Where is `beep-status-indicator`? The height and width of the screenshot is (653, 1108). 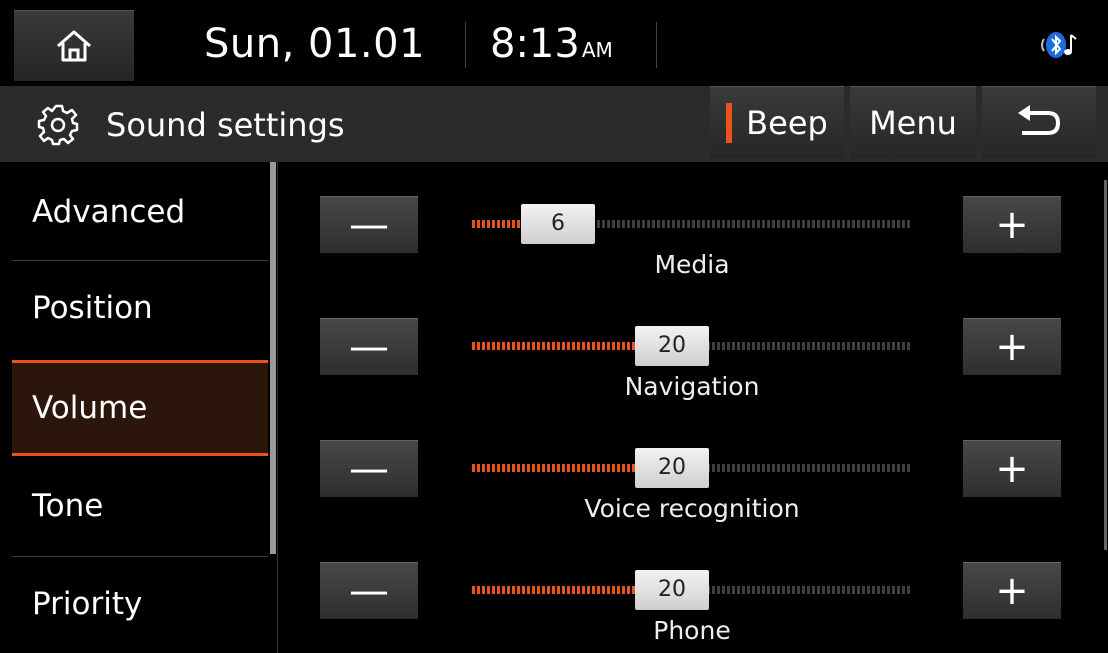 beep-status-indicator is located at coordinates (729, 123).